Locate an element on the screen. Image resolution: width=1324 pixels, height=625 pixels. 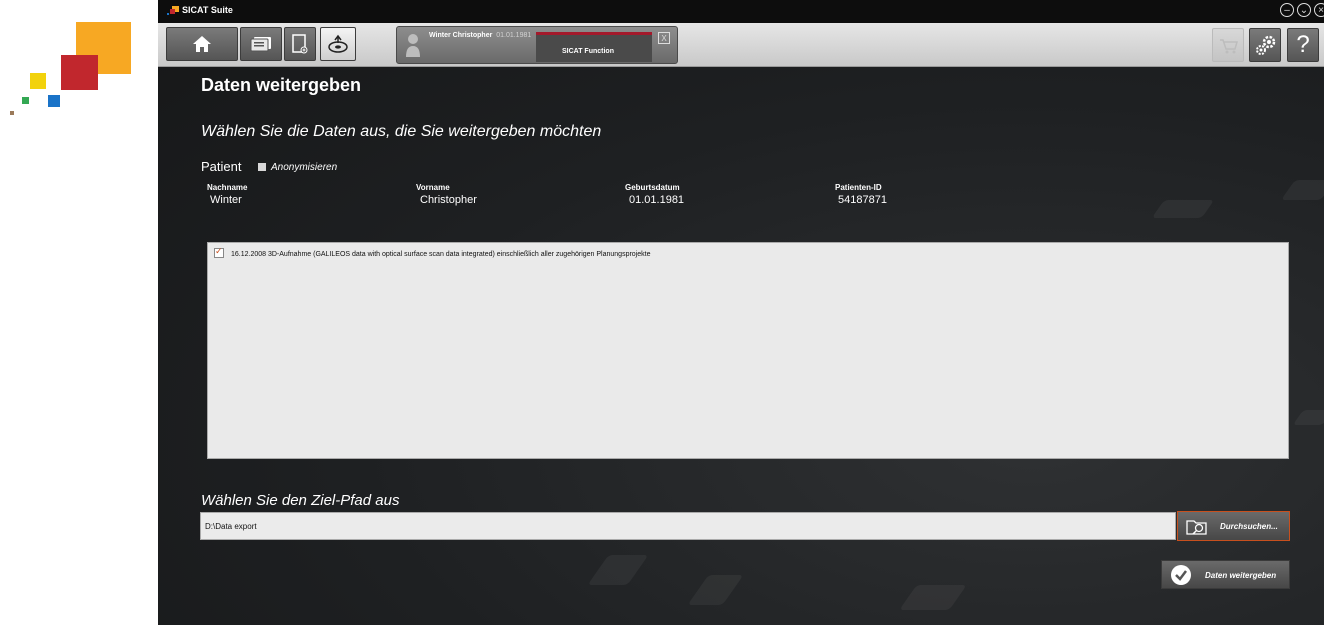
disc-share-icon is located at coordinates (338, 43).